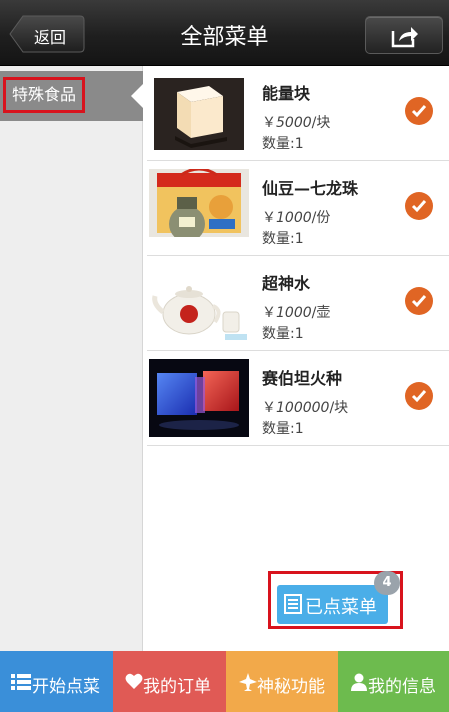  What do you see at coordinates (248, 682) in the screenshot?
I see `plane-icon` at bounding box center [248, 682].